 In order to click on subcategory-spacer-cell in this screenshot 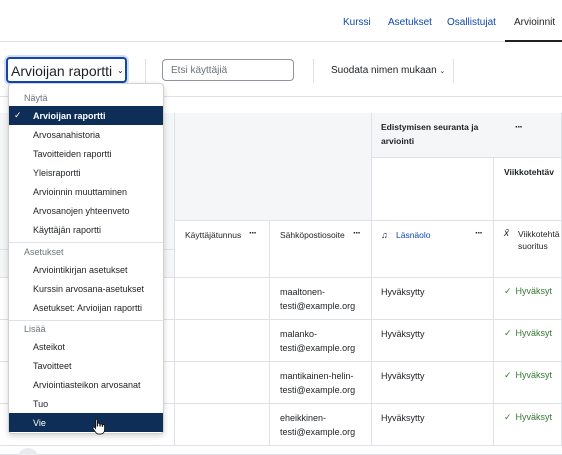, I will do `click(433, 189)`.